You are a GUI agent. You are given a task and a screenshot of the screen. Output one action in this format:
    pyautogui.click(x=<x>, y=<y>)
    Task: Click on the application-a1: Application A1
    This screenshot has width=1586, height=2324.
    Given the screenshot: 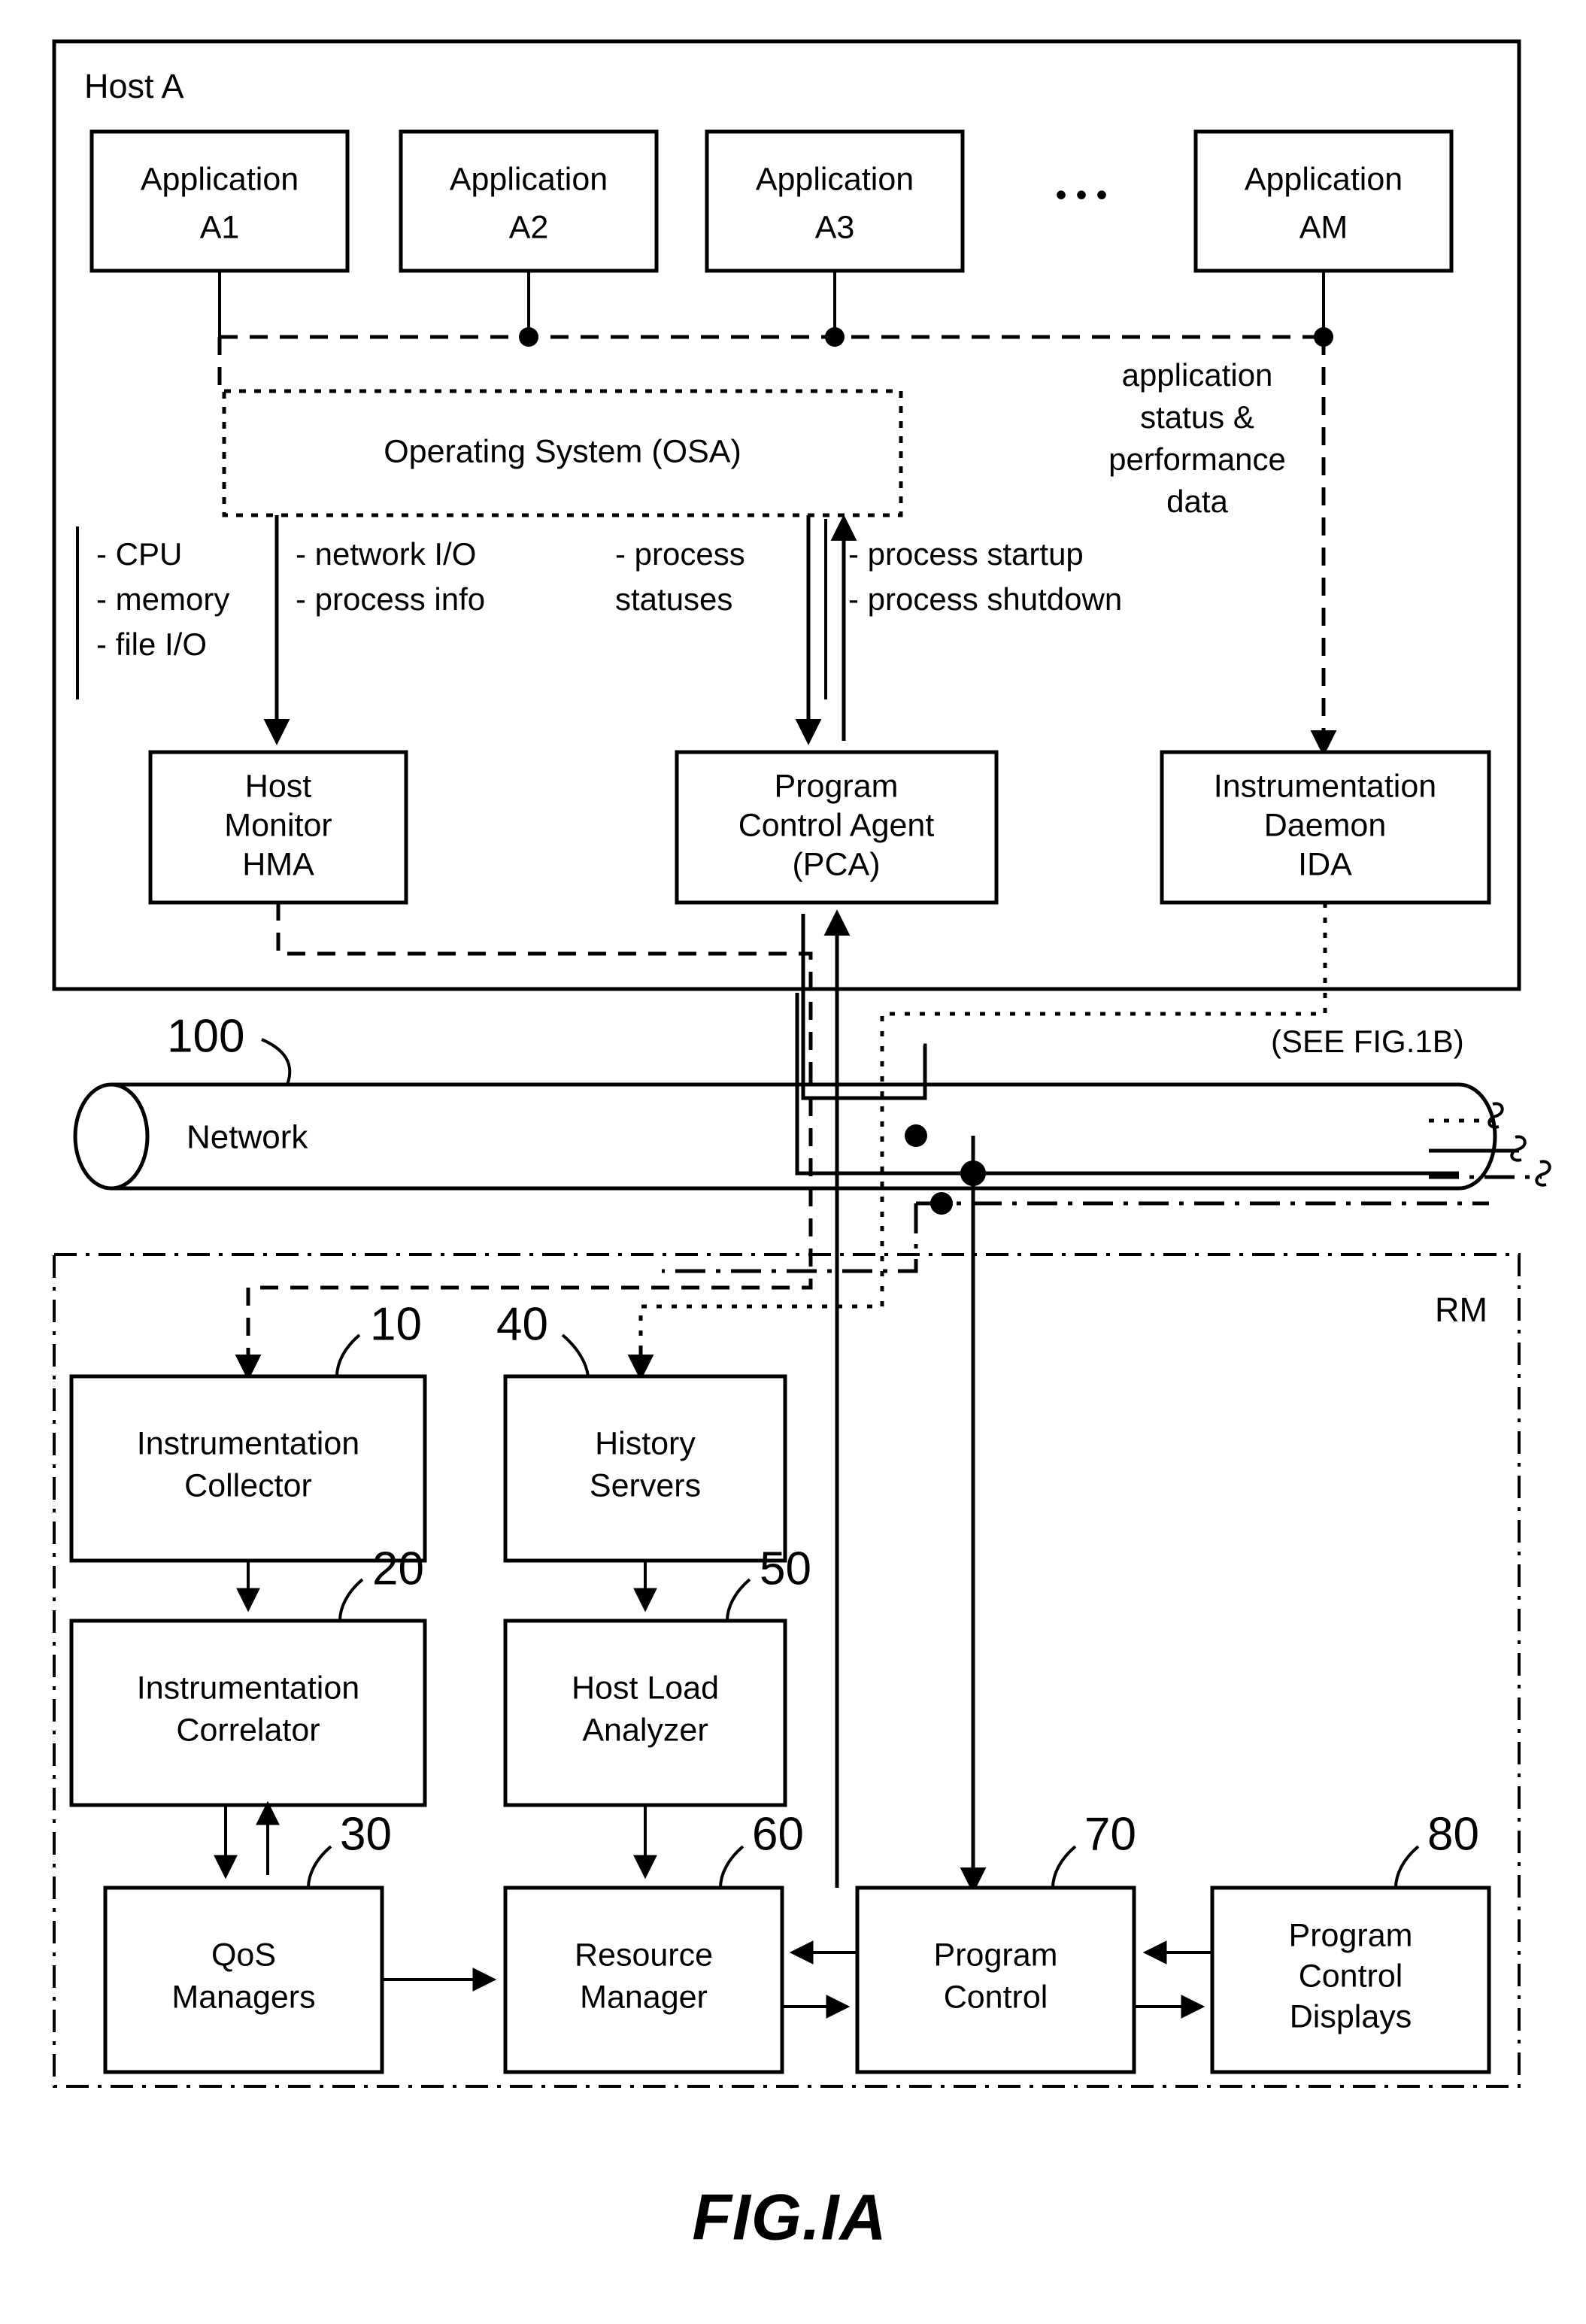 What is the action you would take?
    pyautogui.click(x=219, y=201)
    